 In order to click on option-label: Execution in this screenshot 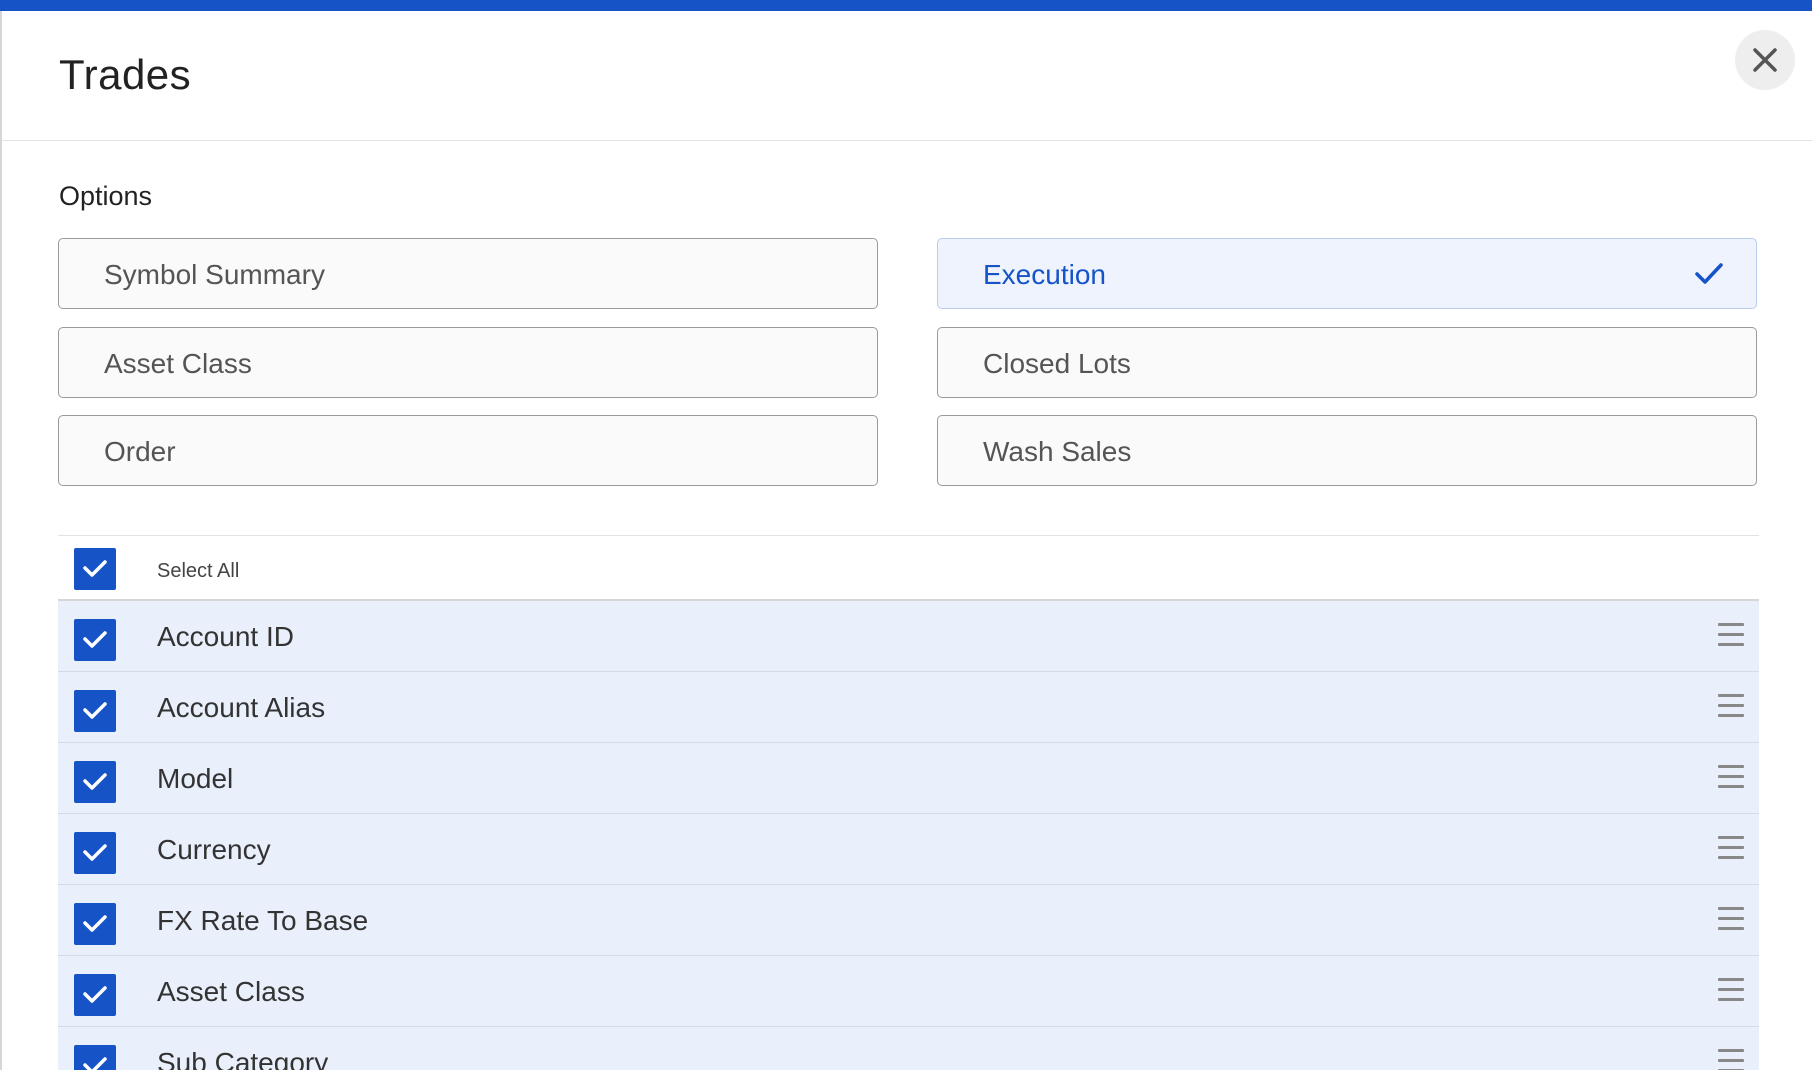, I will do `click(1044, 274)`.